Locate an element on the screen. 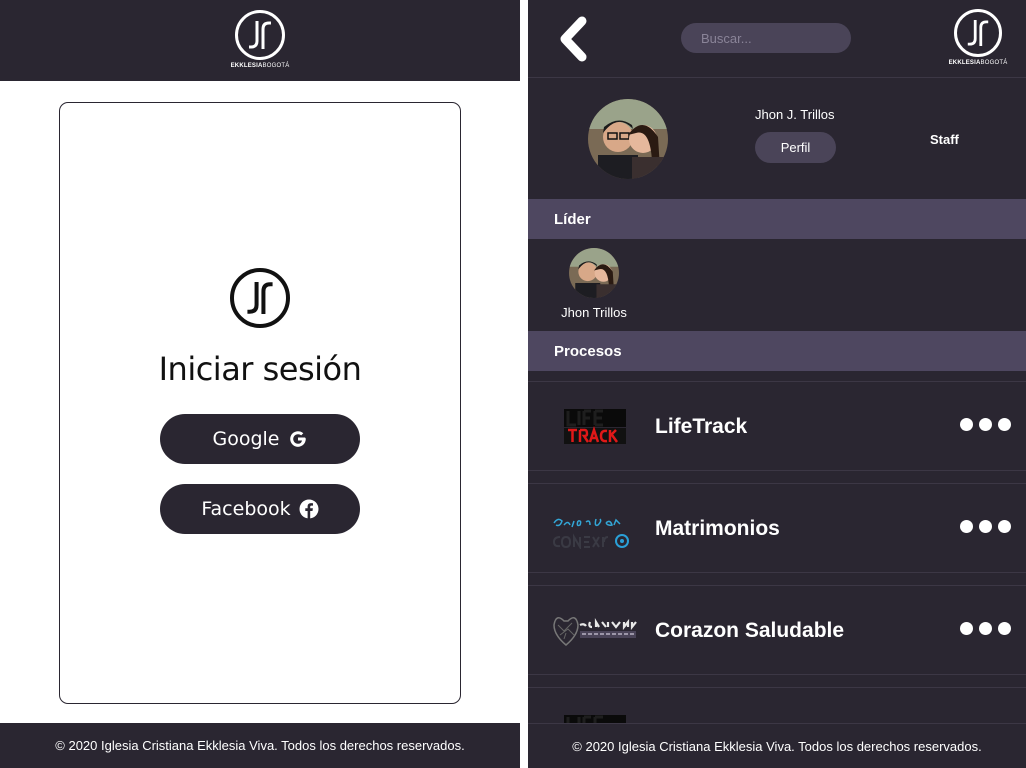 This screenshot has width=1026, height=768. google-button-label: Google is located at coordinates (246, 439).